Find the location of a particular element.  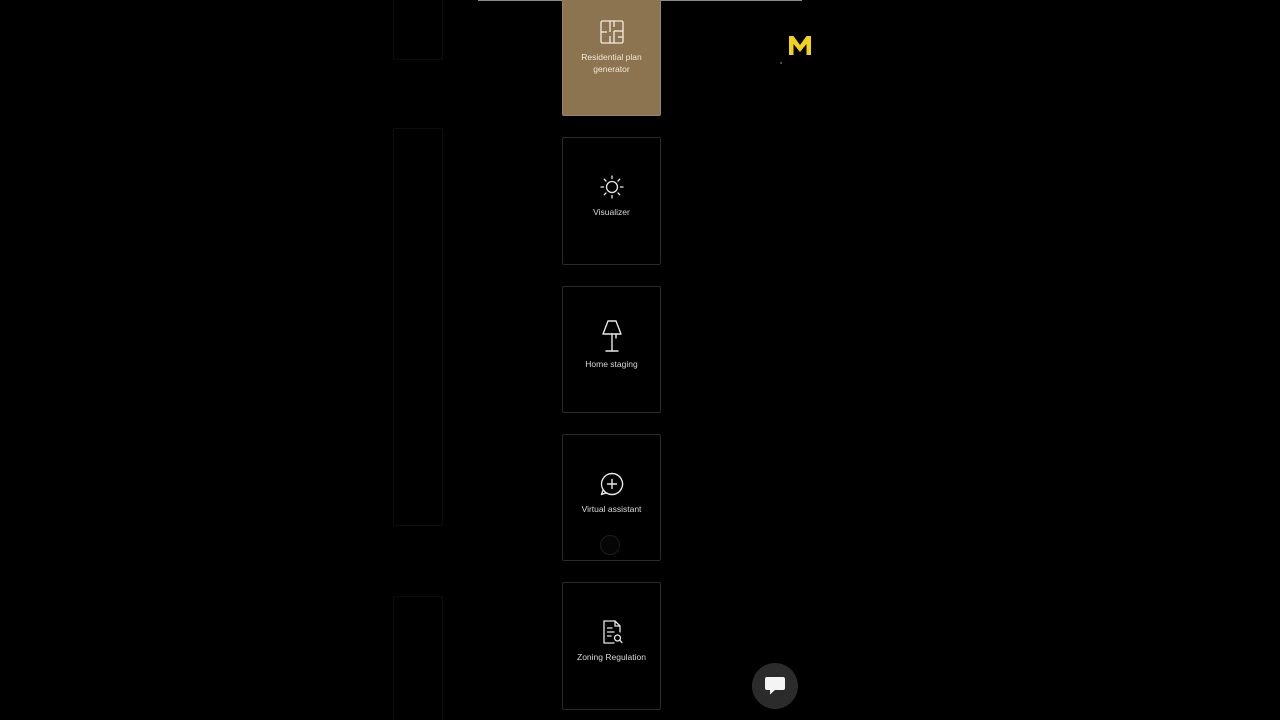

tool-card-home-staging: Home staging is located at coordinates (611, 349).